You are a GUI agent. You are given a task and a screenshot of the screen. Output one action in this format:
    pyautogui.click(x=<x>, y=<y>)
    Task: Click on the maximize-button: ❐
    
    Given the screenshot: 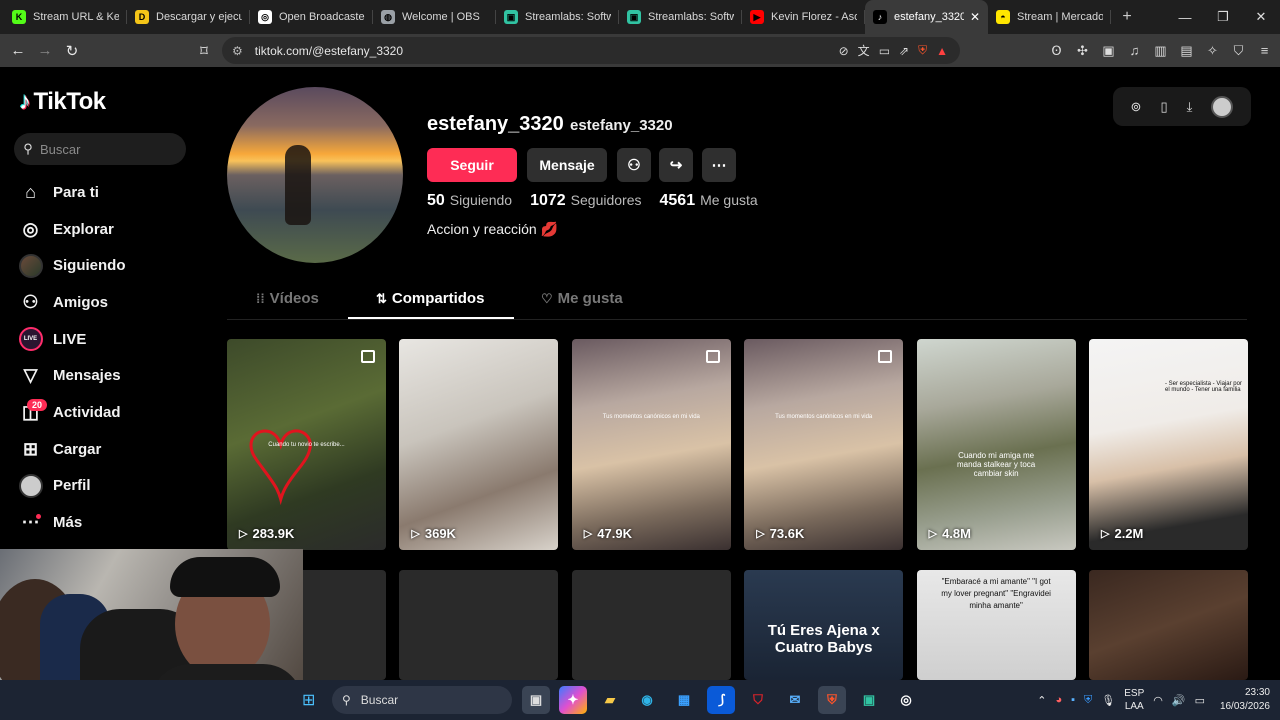 What is the action you would take?
    pyautogui.click(x=1223, y=17)
    